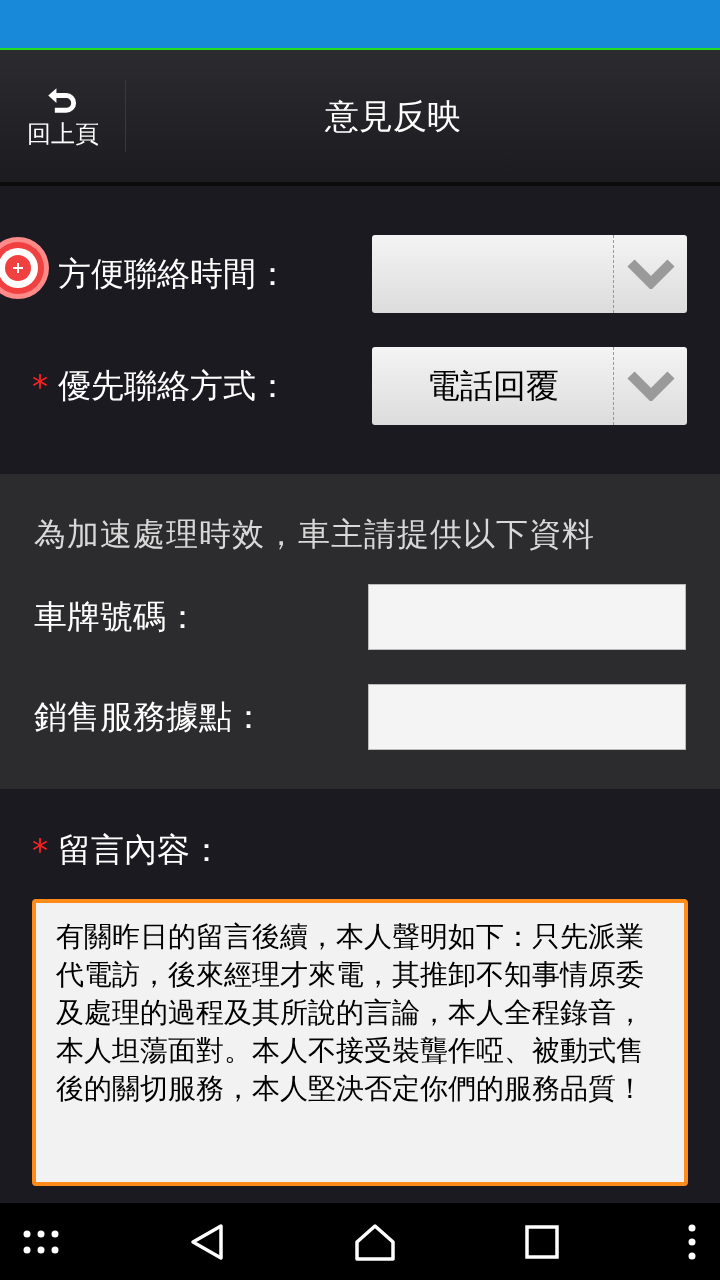  I want to click on recent-apps-icon, so click(541, 1241).